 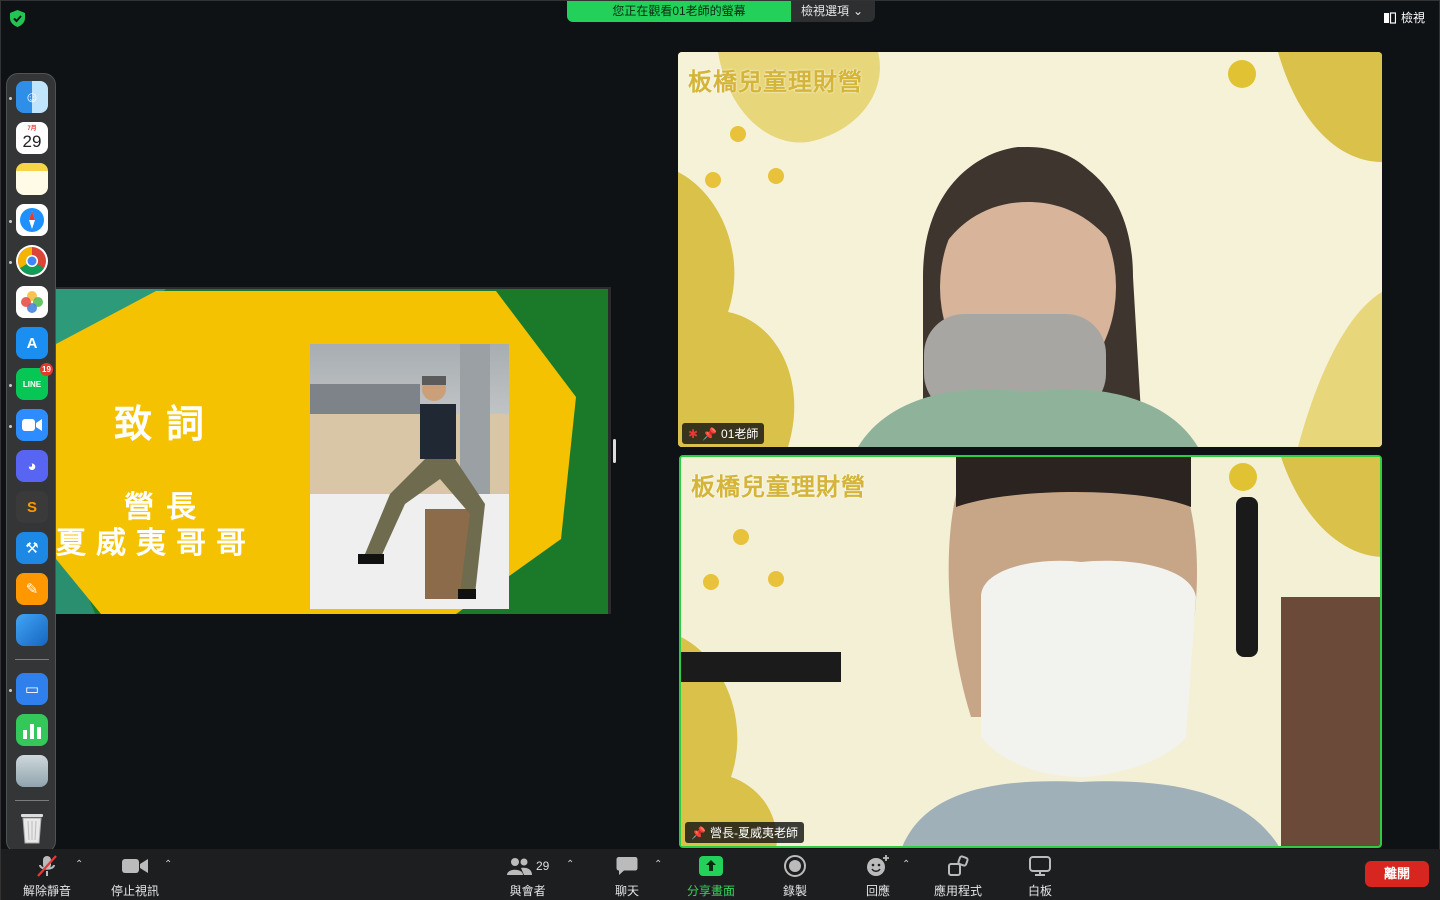 I want to click on view-options-button: 檢視選項 ⌄, so click(x=833, y=11).